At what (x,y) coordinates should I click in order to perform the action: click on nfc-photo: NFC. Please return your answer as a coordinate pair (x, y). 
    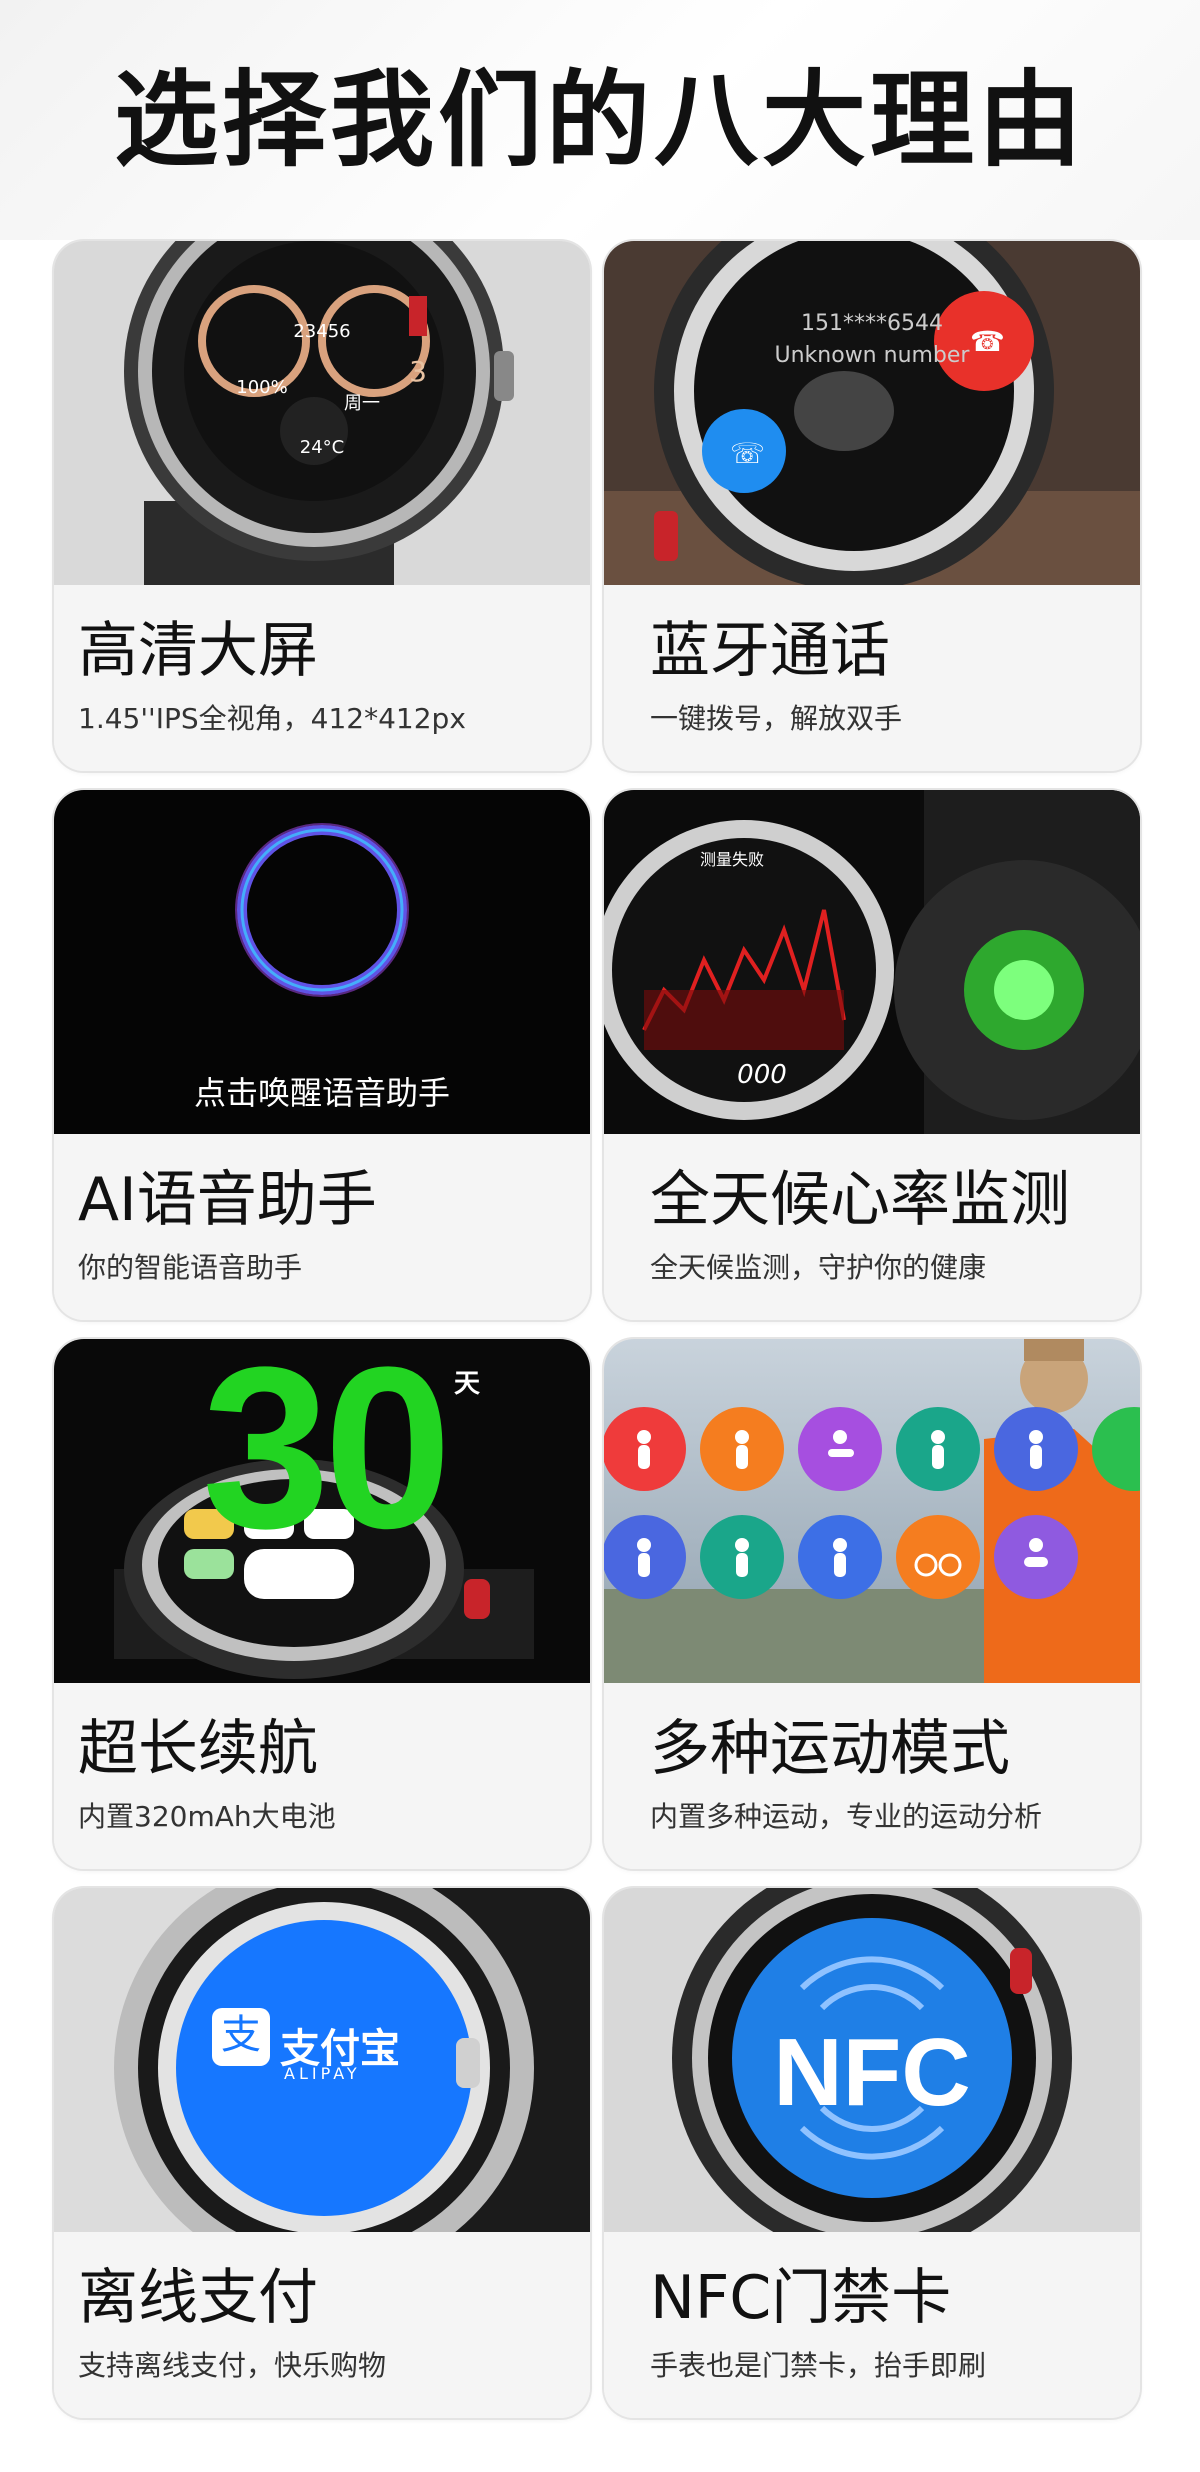
    Looking at the image, I should click on (872, 2060).